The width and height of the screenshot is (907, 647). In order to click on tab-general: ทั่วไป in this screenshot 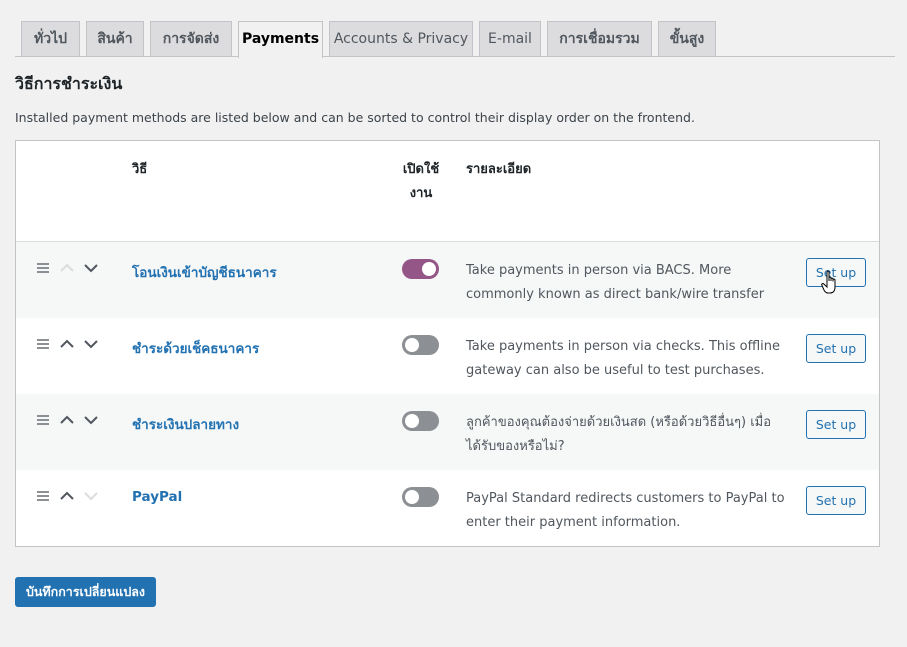, I will do `click(50, 39)`.